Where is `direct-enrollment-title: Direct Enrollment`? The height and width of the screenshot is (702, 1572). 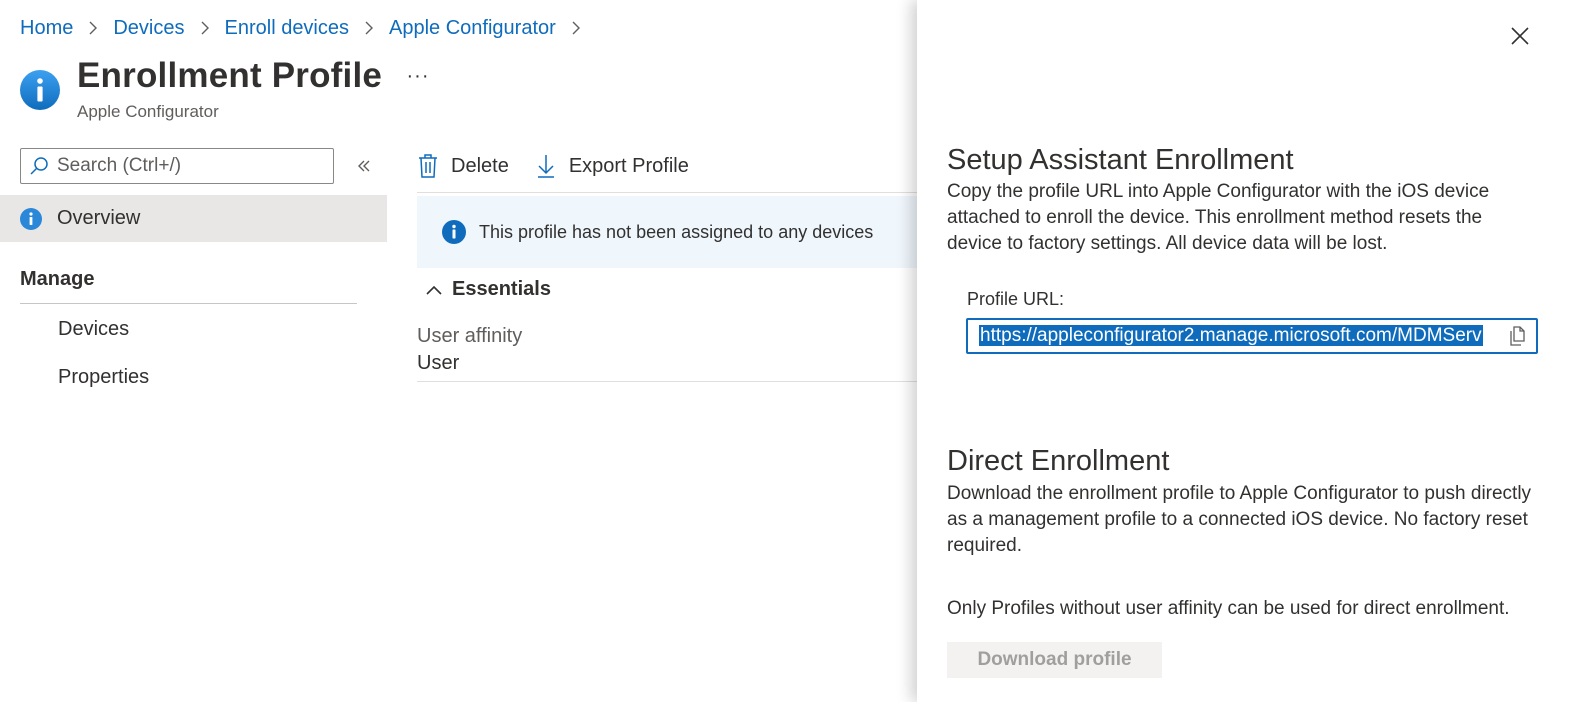 direct-enrollment-title: Direct Enrollment is located at coordinates (1058, 461).